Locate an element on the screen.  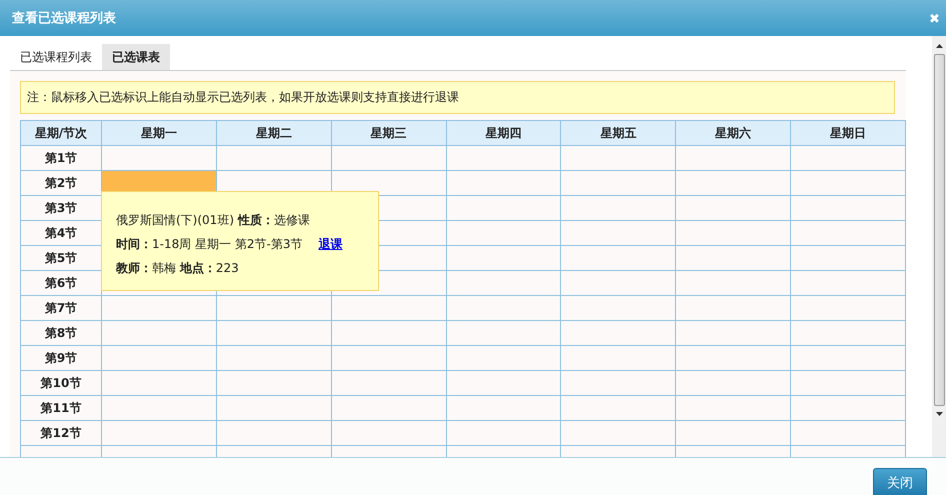
table-header-cell: 星期/节次 is located at coordinates (61, 133).